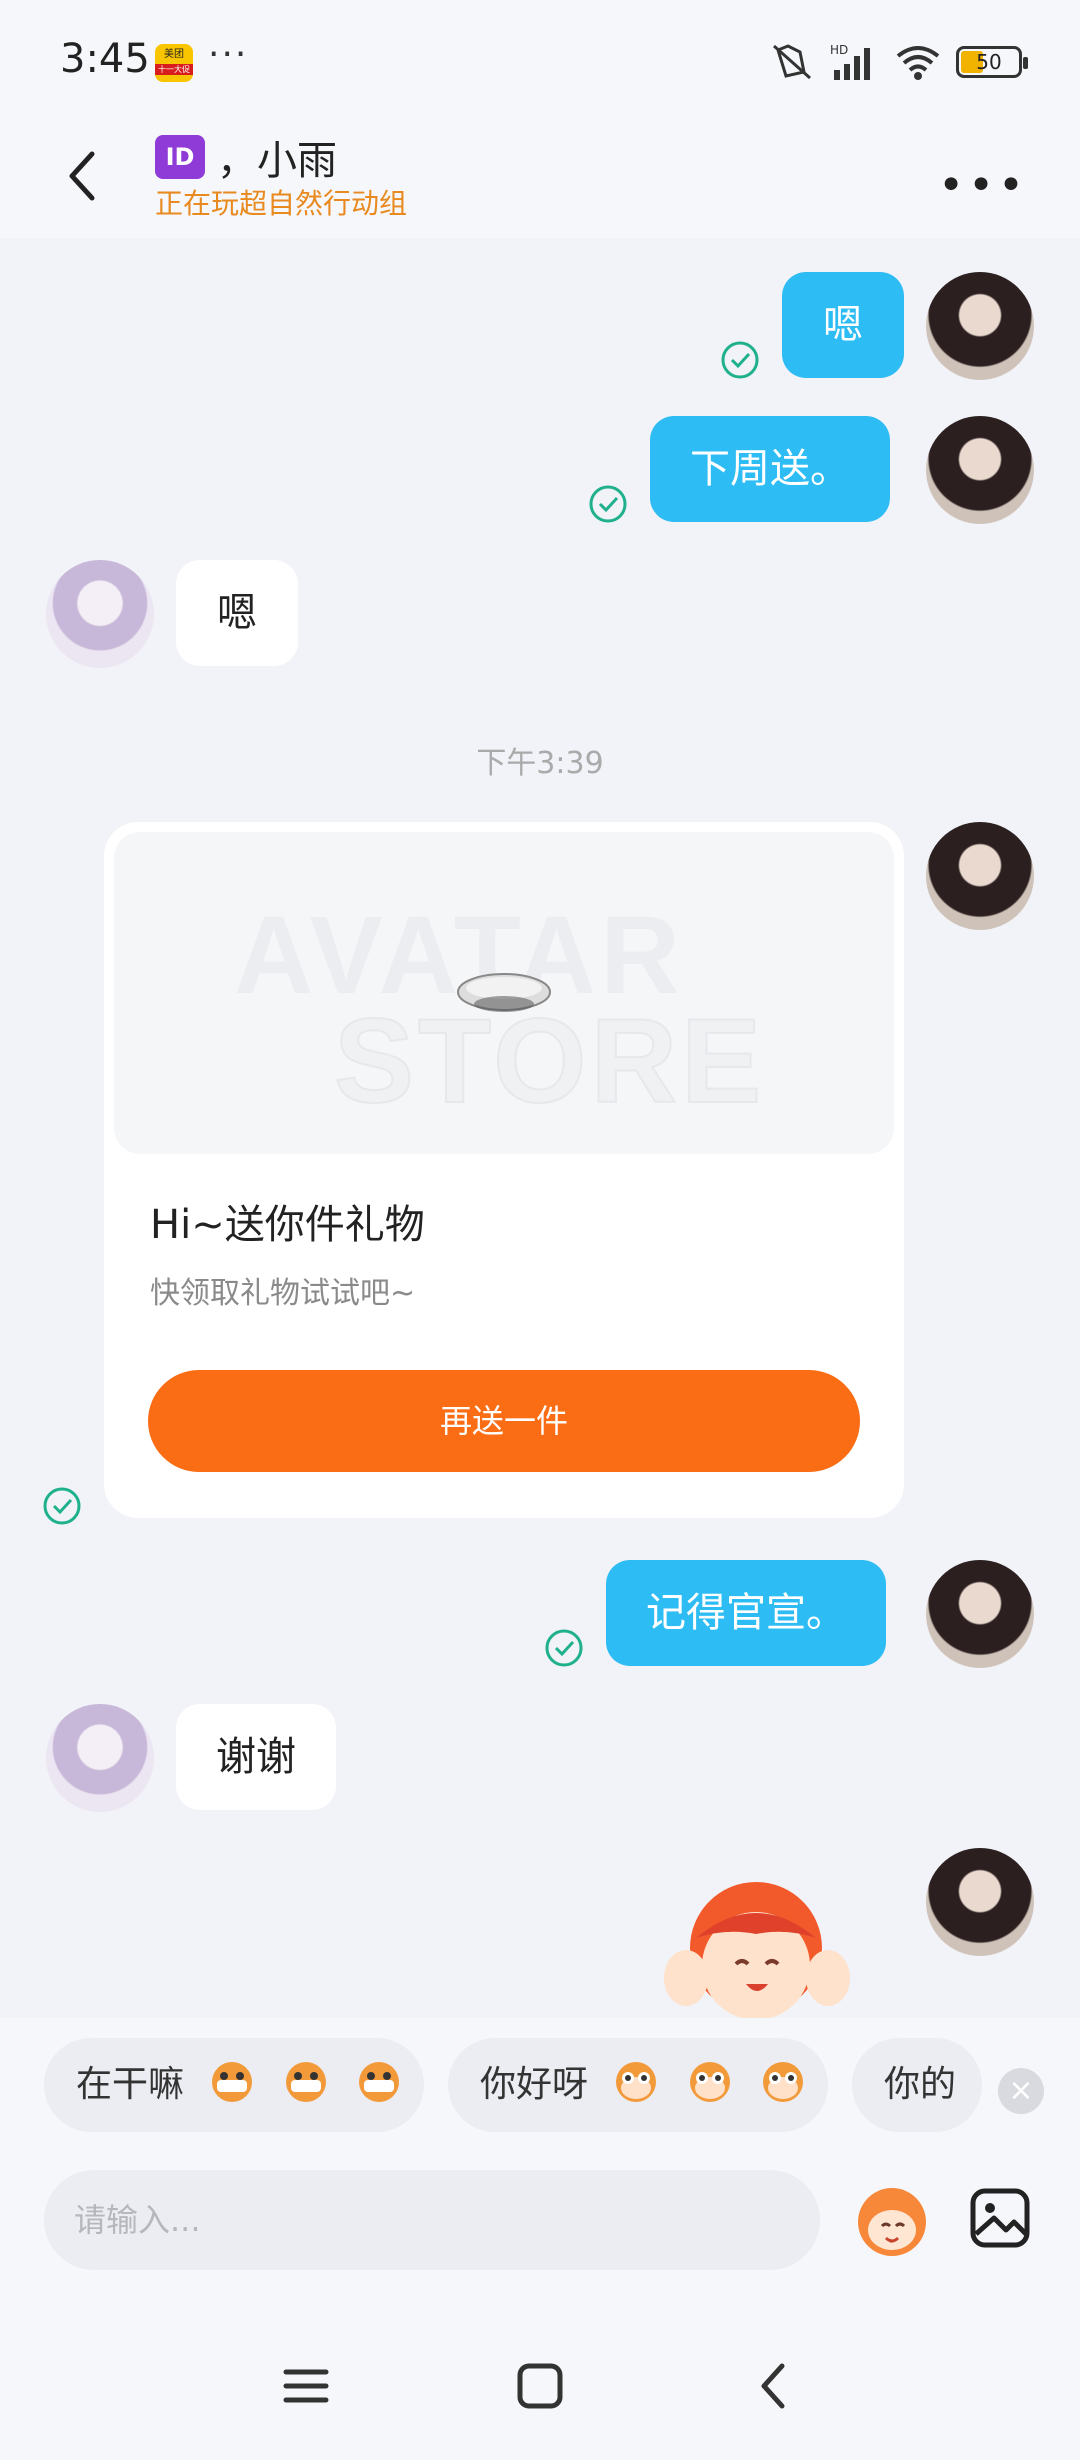 The width and height of the screenshot is (1080, 2460). I want to click on image-picker-icon, so click(1000, 2218).